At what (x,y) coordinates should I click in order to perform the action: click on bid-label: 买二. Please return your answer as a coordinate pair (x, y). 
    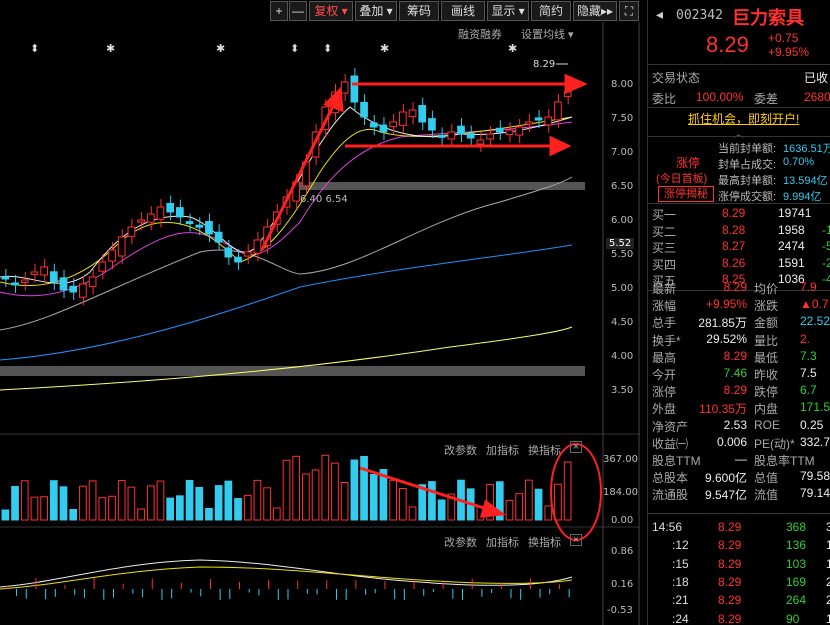
    Looking at the image, I should click on (664, 231).